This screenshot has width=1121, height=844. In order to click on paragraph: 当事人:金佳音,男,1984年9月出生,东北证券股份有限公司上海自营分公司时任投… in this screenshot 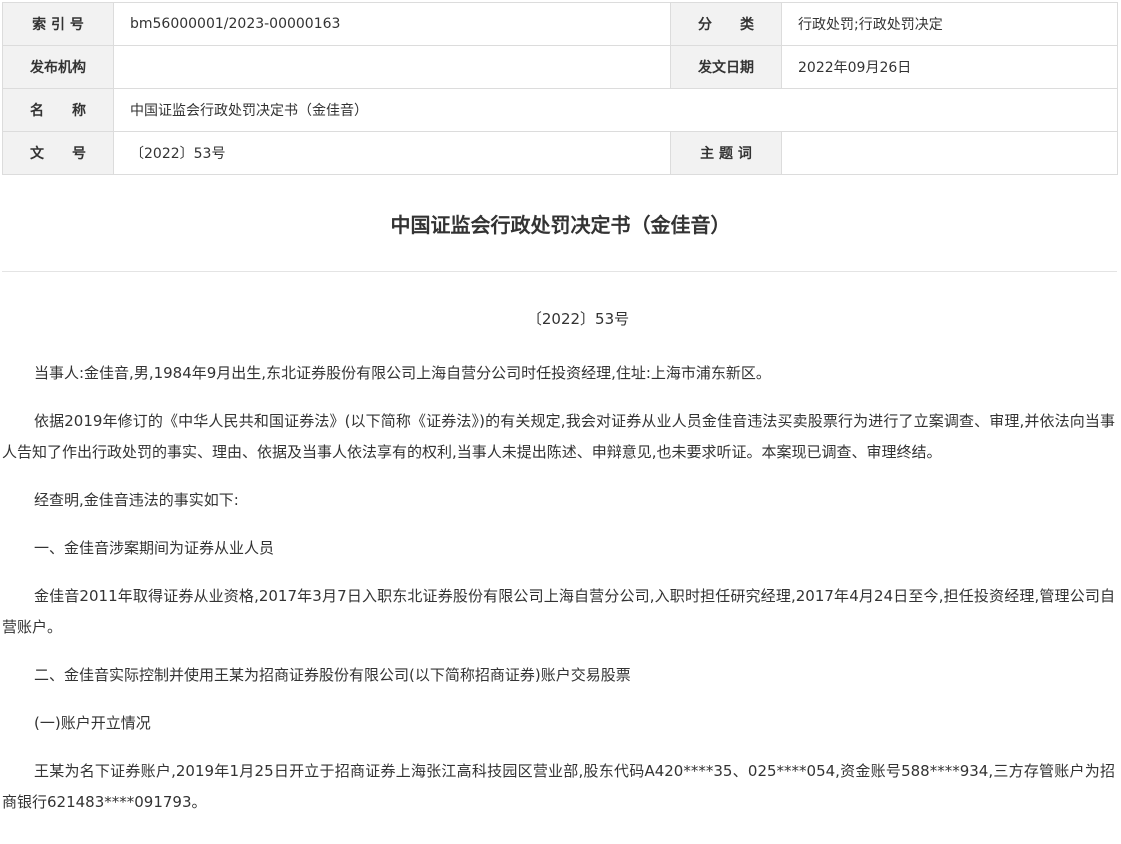, I will do `click(402, 373)`.